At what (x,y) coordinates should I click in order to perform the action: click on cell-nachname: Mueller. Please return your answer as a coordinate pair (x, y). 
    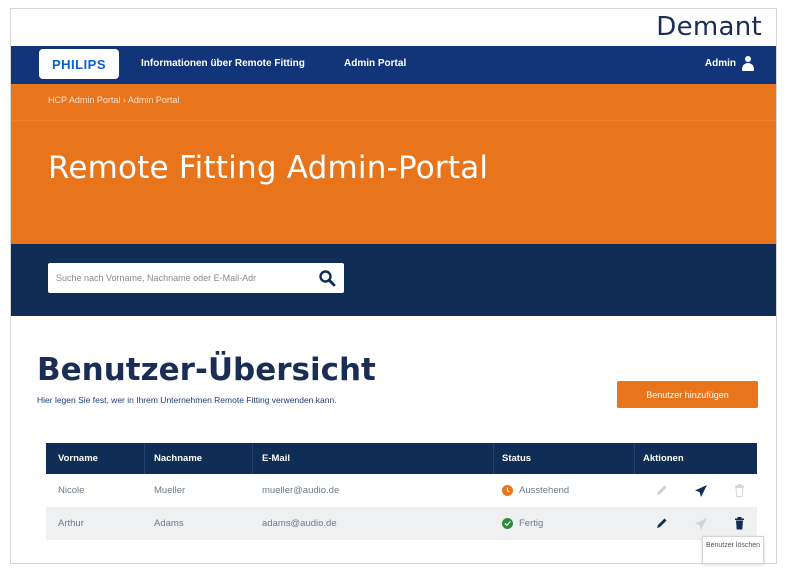
    Looking at the image, I should click on (170, 490).